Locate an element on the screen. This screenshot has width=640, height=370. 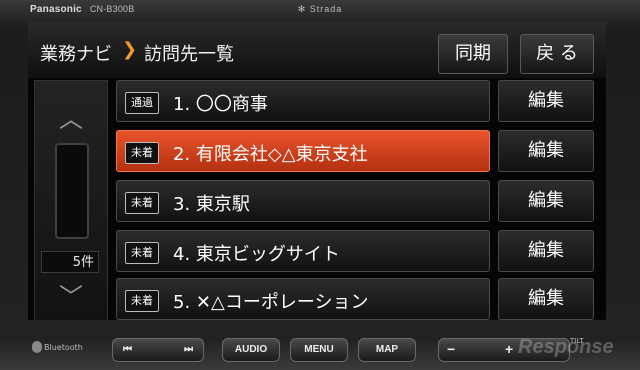
sync-button: 同期 is located at coordinates (473, 54).